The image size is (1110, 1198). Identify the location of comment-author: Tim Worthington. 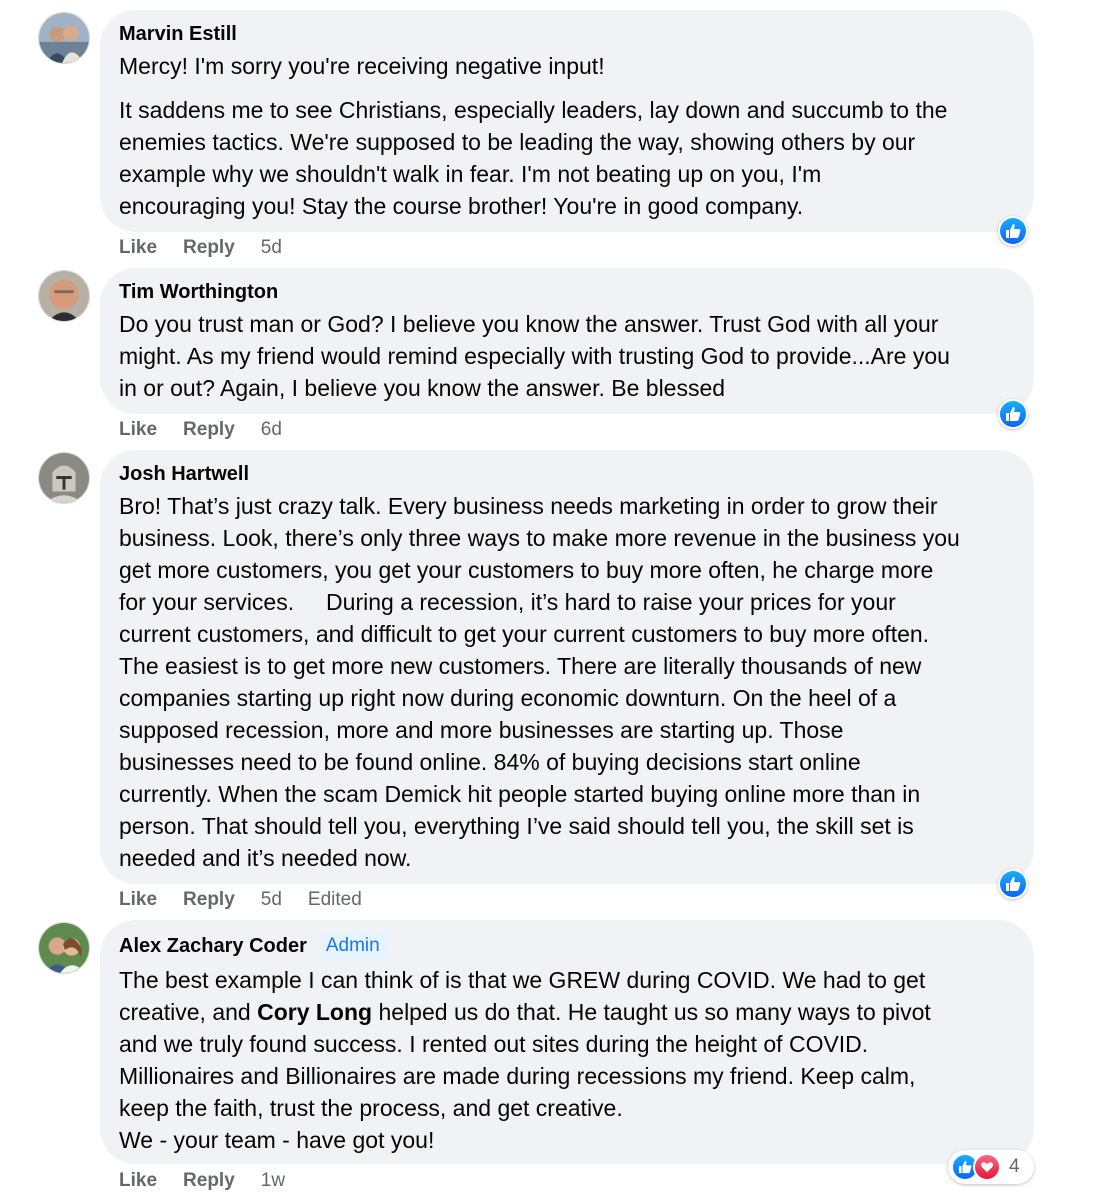
(567, 292).